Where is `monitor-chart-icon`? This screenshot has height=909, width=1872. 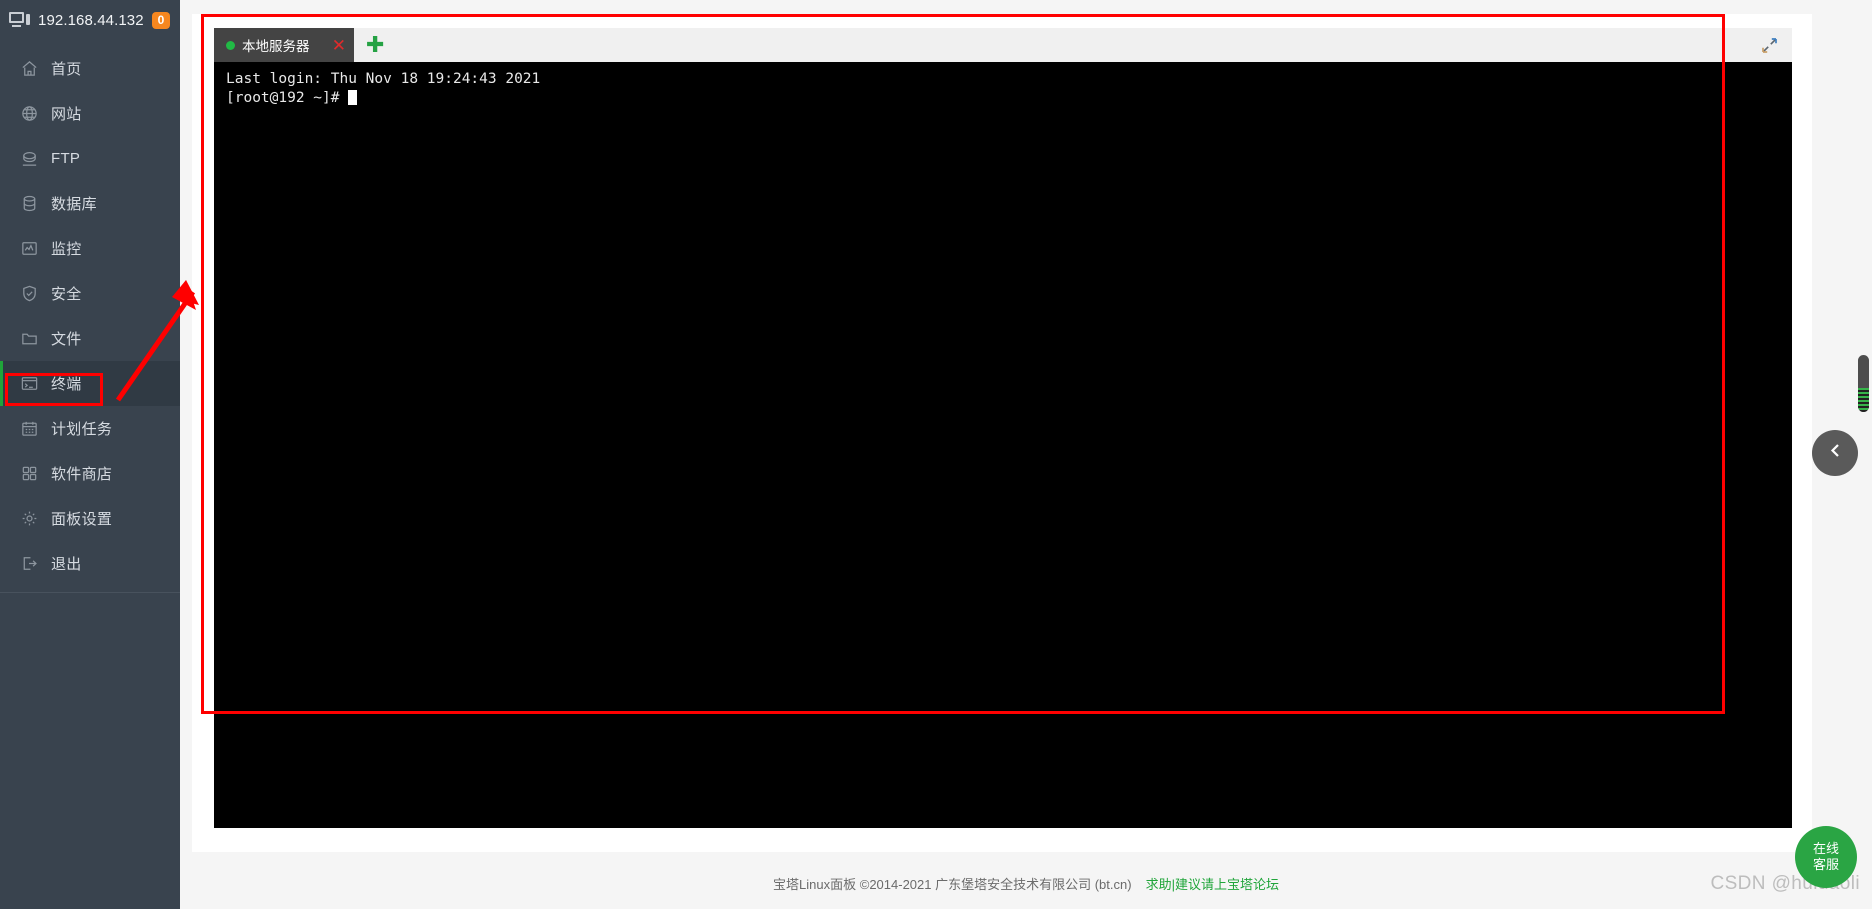
monitor-chart-icon is located at coordinates (29, 248).